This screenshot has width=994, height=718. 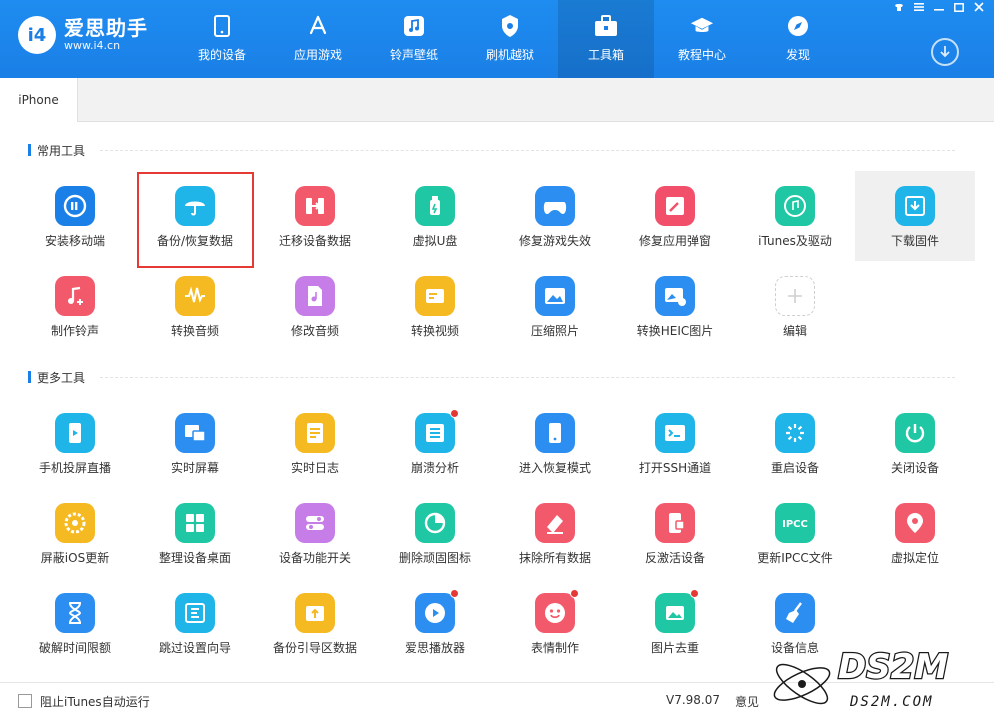 What do you see at coordinates (74, 648) in the screenshot?
I see `tool-label: 破解时间限额` at bounding box center [74, 648].